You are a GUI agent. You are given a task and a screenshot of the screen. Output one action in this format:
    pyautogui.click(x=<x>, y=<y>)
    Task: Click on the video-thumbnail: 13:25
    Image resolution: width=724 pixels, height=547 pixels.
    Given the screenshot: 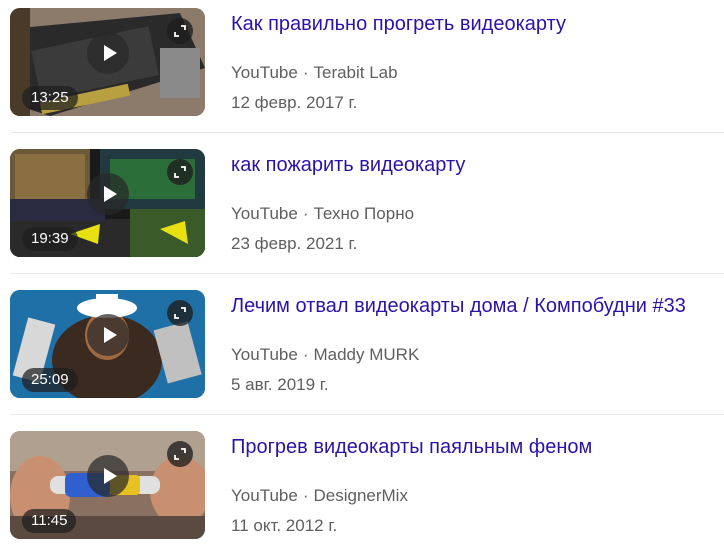 What is the action you would take?
    pyautogui.click(x=107, y=62)
    